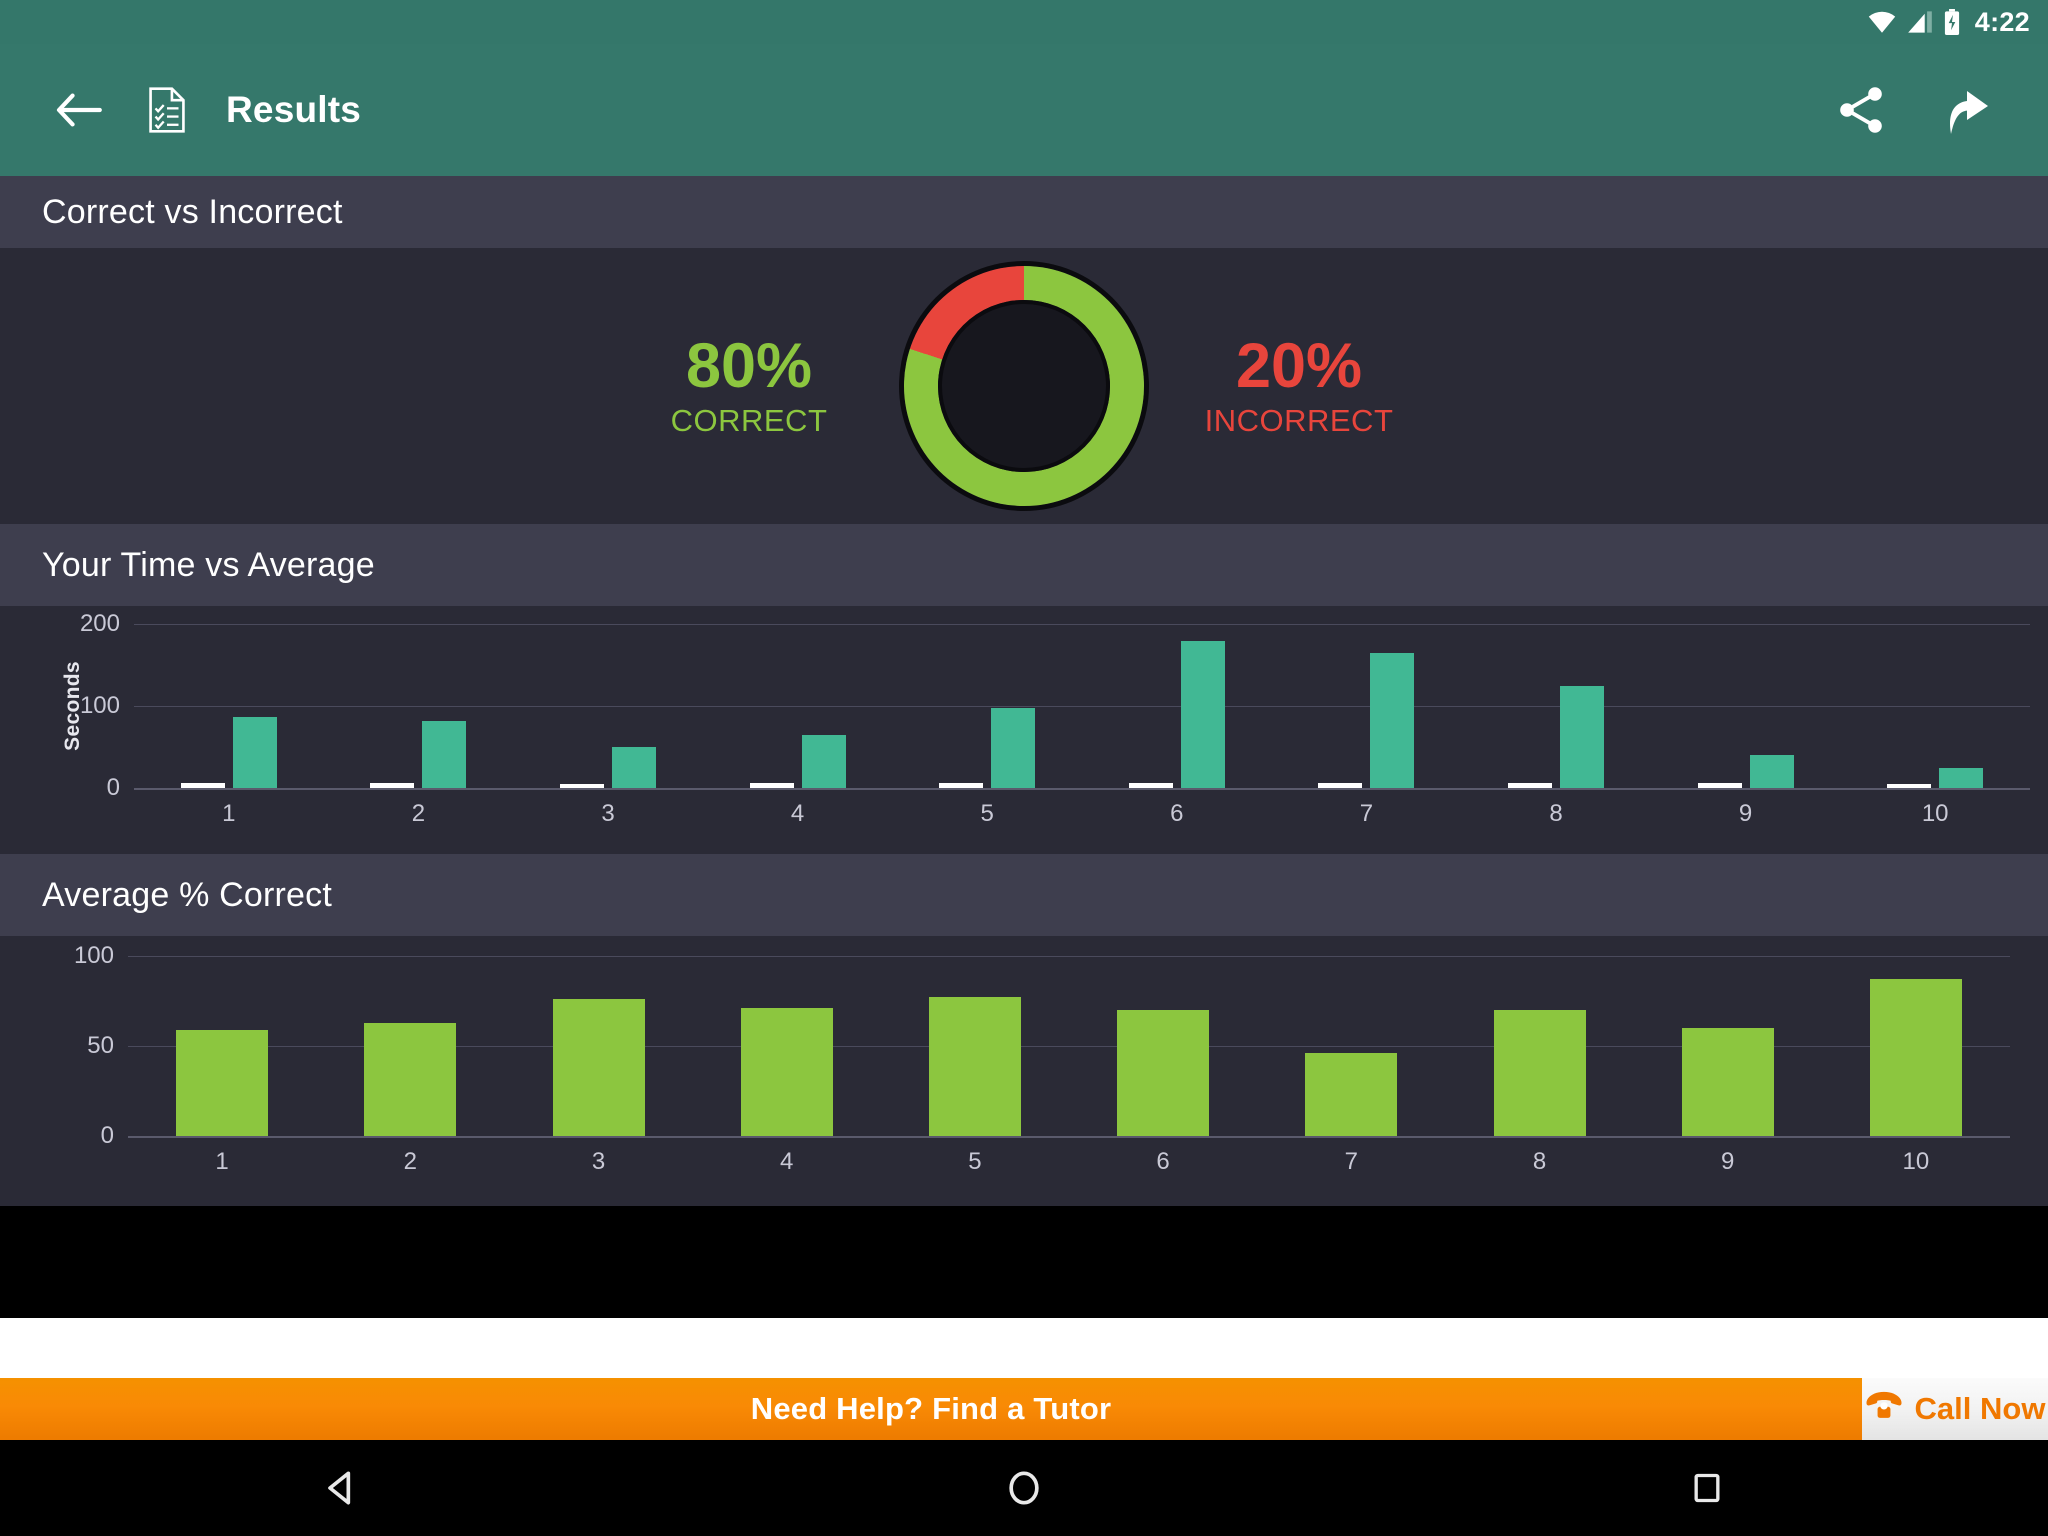 This screenshot has height=1536, width=2048. I want to click on cell-signal-icon, so click(1920, 22).